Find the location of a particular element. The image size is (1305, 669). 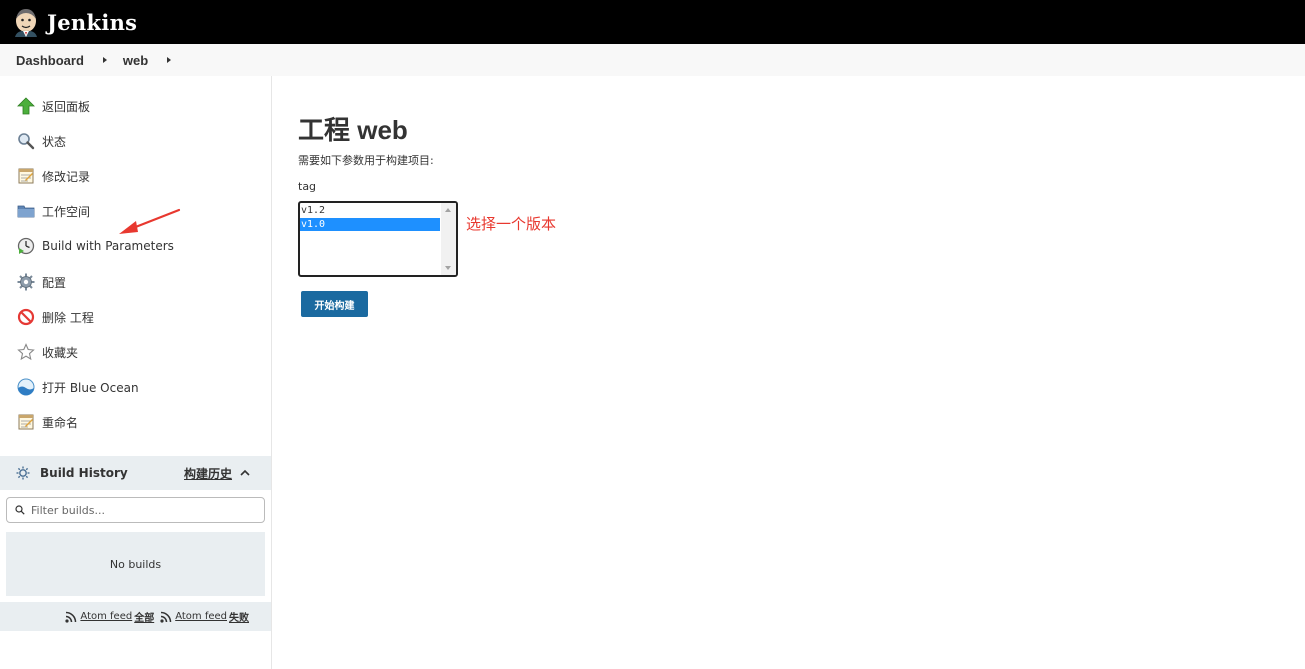

sidebar-item-label: 返回面板 is located at coordinates (66, 106).